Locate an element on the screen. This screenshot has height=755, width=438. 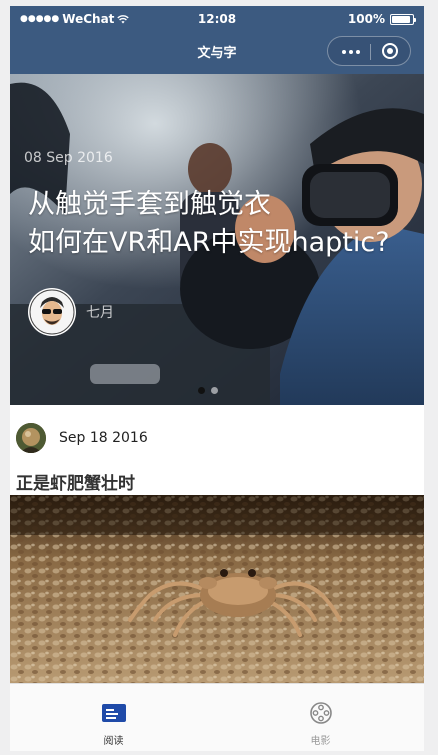
miniprogram-capsule is located at coordinates (369, 51).